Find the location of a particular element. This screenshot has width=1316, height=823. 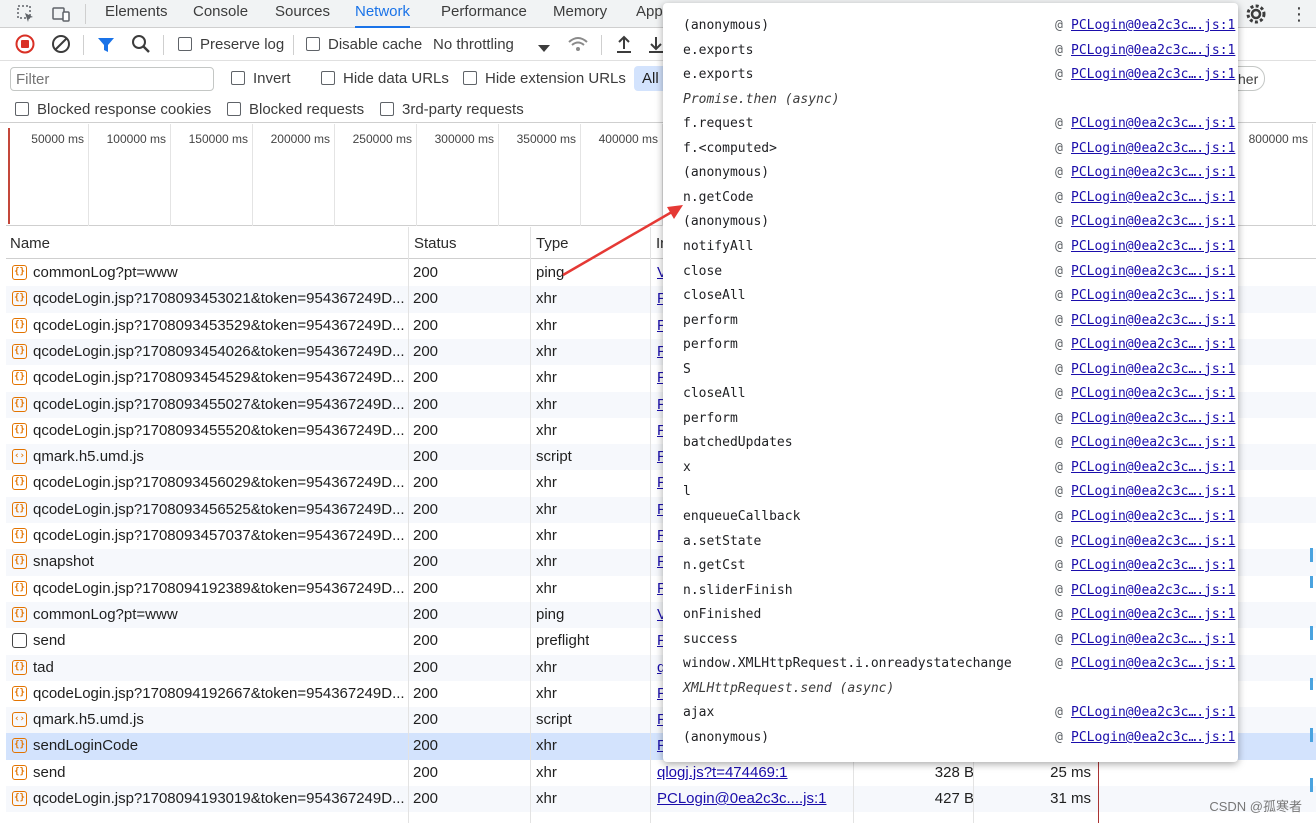

overview-tick-label: 150000 ms is located at coordinates (218, 139).